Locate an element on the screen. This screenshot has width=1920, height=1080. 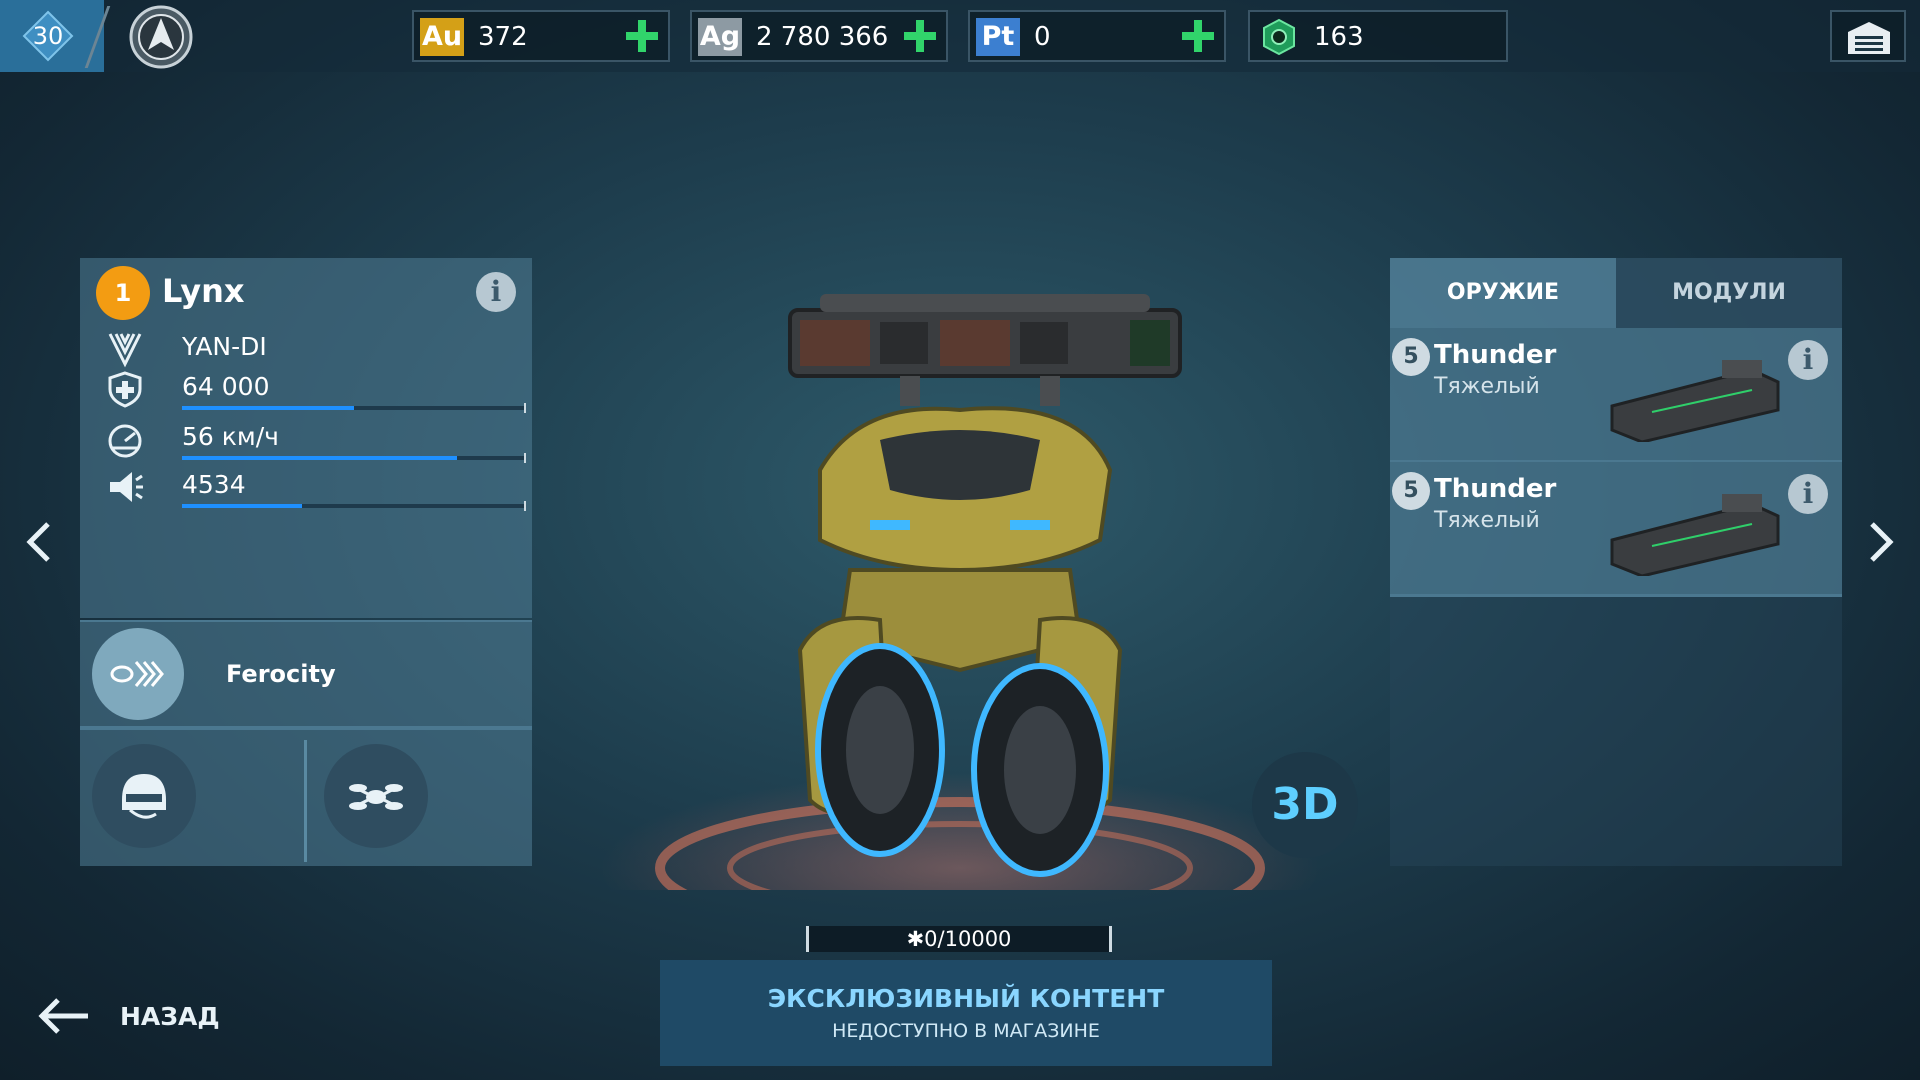
robot-tier-badge: 1 is located at coordinates (123, 293).